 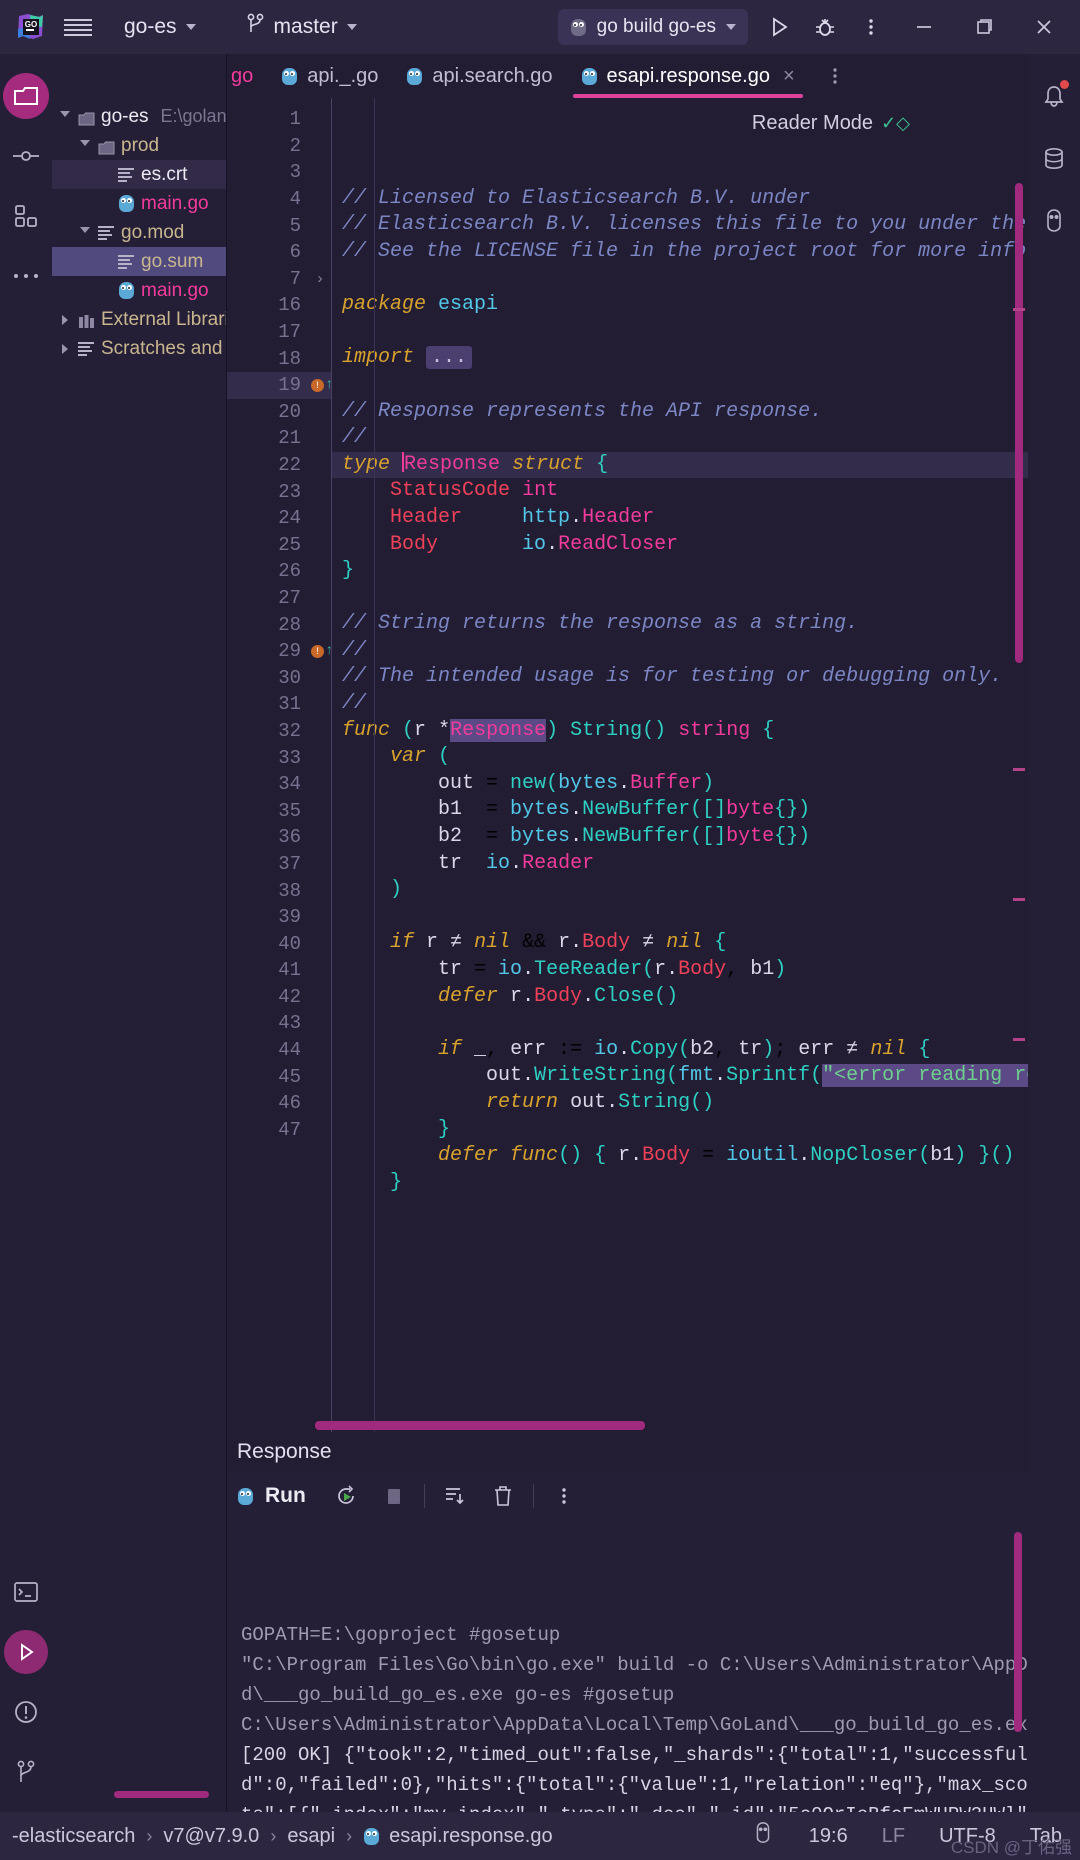 What do you see at coordinates (1054, 97) in the screenshot?
I see `sidebar-item-notifications` at bounding box center [1054, 97].